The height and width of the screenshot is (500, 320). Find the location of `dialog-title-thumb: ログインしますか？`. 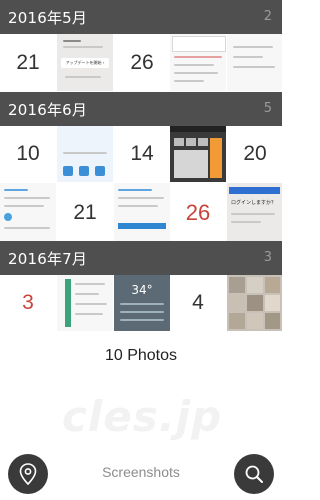

dialog-title-thumb: ログインしますか？ is located at coordinates (254, 203).